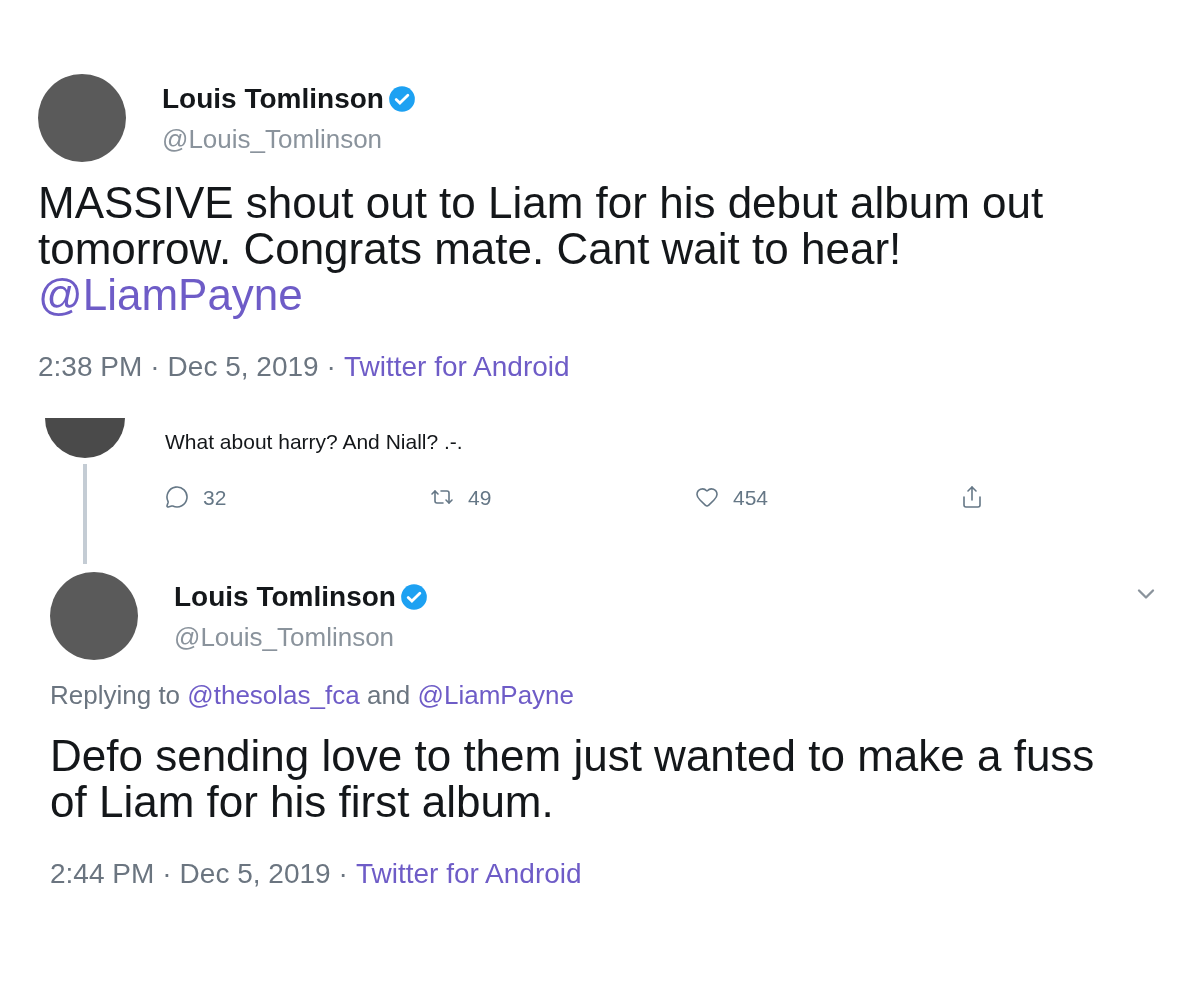 The height and width of the screenshot is (990, 1200). Describe the element at coordinates (541, 249) in the screenshot. I see `tweet-text: MASSIVE shout out to Liam for his debut album out tomorrow. Congrats mate. Cant wait to hear! @LiamPayne` at that location.